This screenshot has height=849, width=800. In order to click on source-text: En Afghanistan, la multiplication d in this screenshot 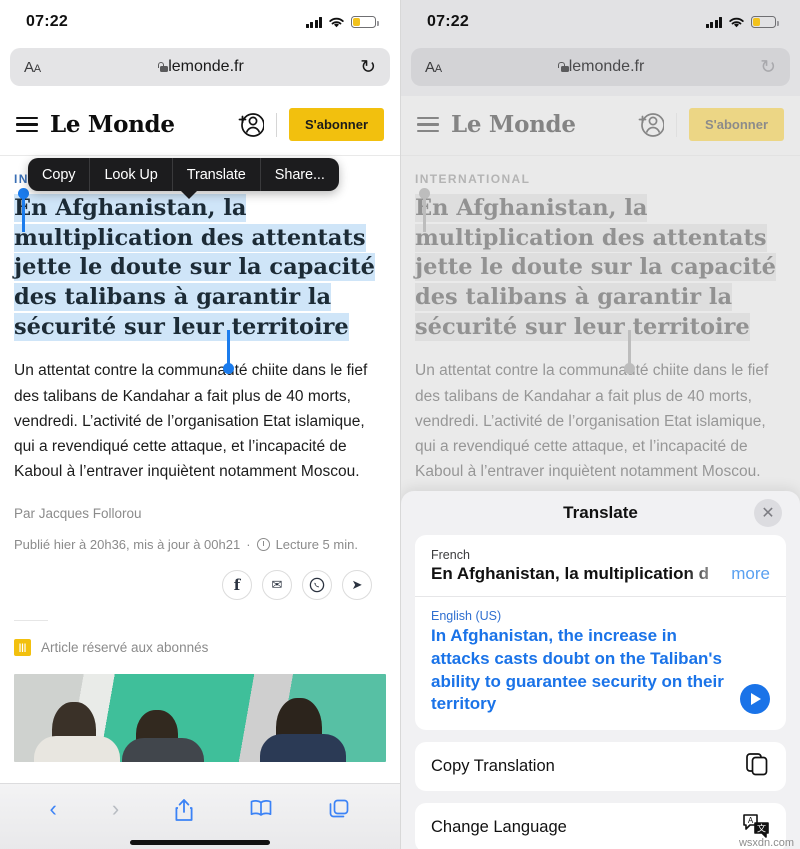, I will do `click(570, 573)`.